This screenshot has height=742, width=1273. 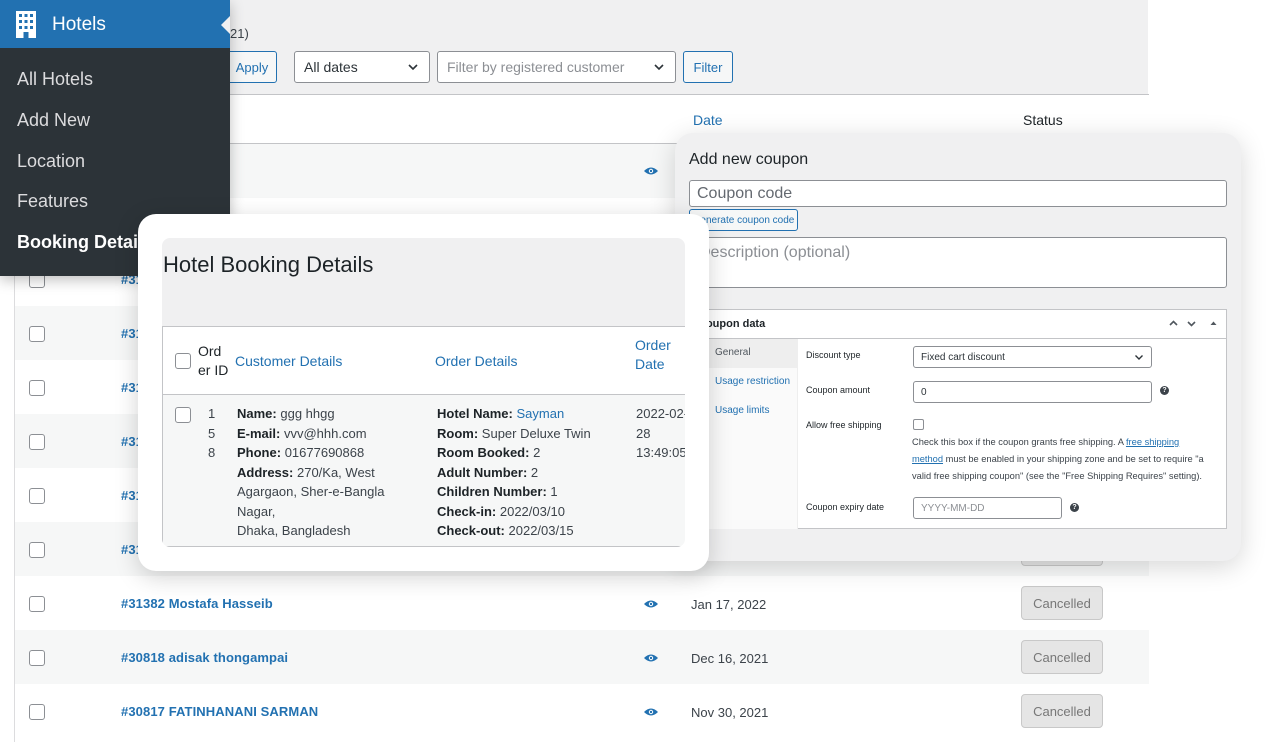 What do you see at coordinates (833, 355) in the screenshot?
I see `discount-type-label: Discount type` at bounding box center [833, 355].